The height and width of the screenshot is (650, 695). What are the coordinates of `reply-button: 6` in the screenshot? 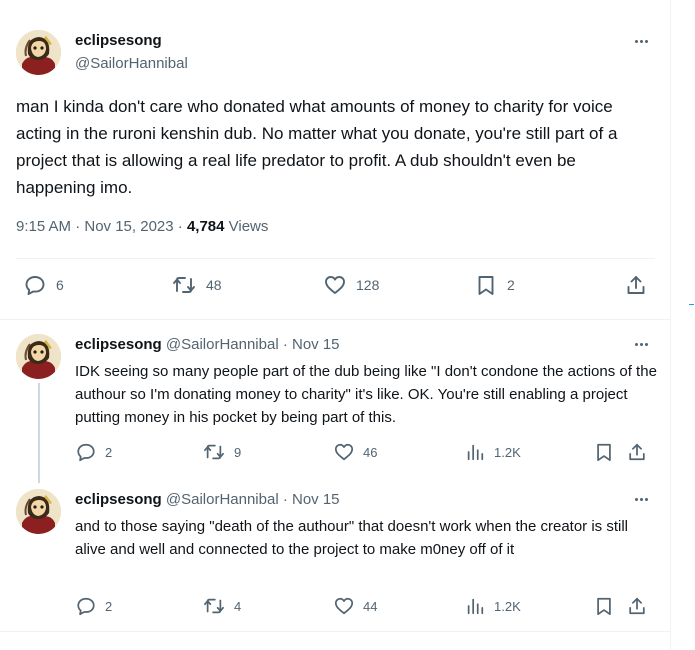 It's located at (44, 285).